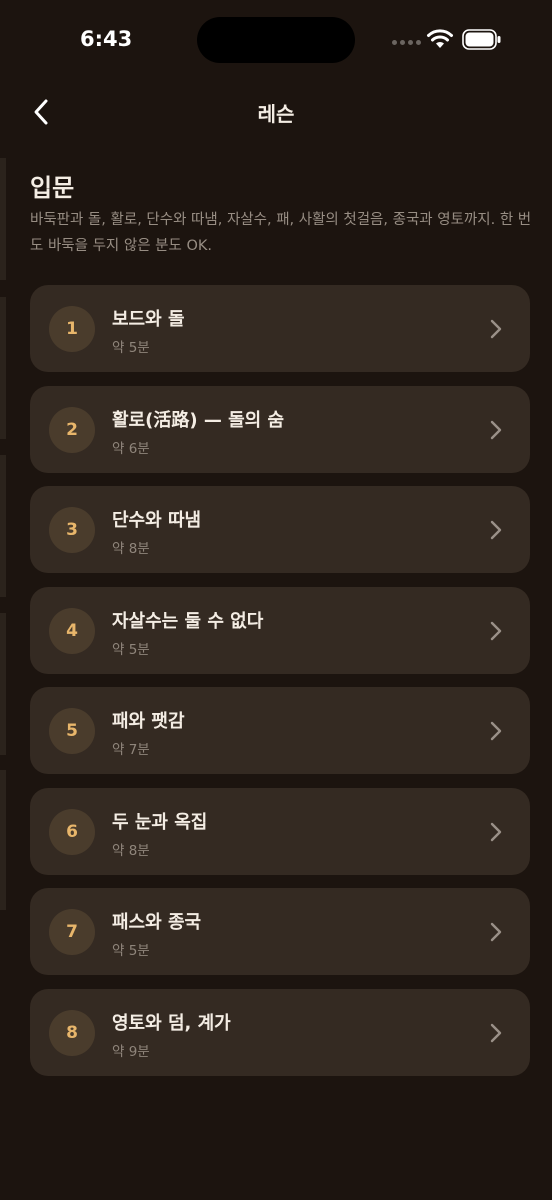  I want to click on battery-icon, so click(481, 39).